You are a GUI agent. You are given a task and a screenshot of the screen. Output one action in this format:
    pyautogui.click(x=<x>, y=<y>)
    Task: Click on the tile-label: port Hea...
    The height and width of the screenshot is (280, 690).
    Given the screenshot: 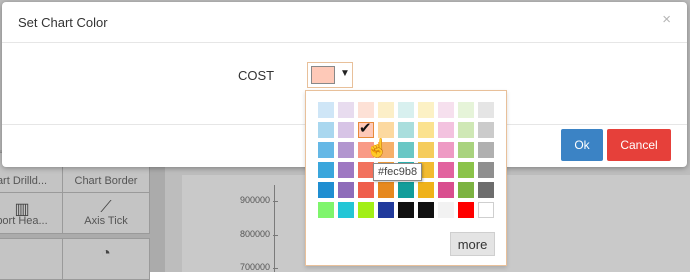 What is the action you would take?
    pyautogui.click(x=24, y=221)
    